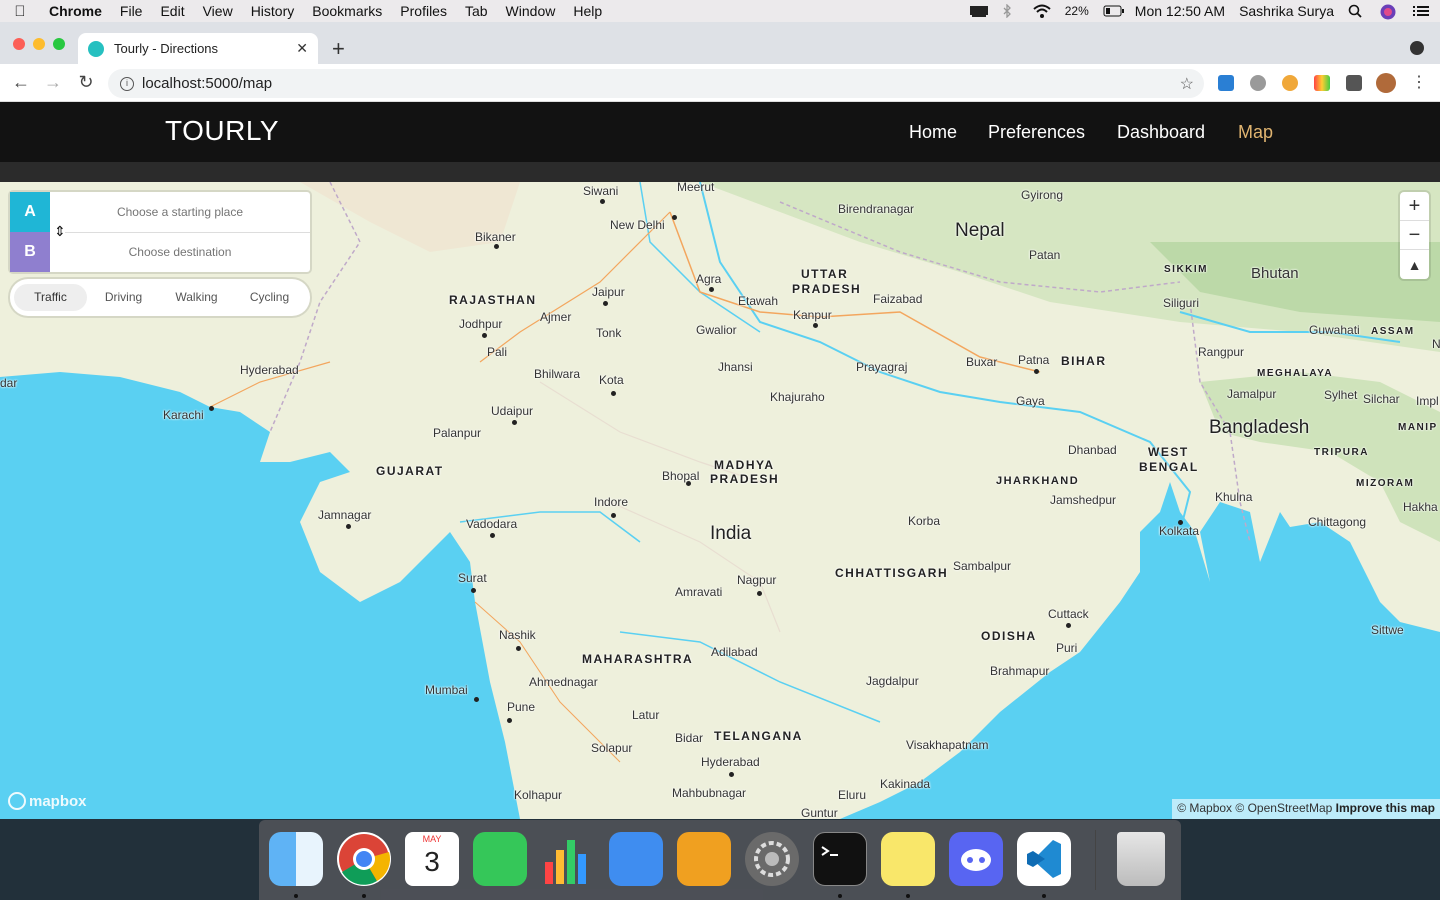 The image size is (1440, 900). I want to click on menu-history: History, so click(273, 11).